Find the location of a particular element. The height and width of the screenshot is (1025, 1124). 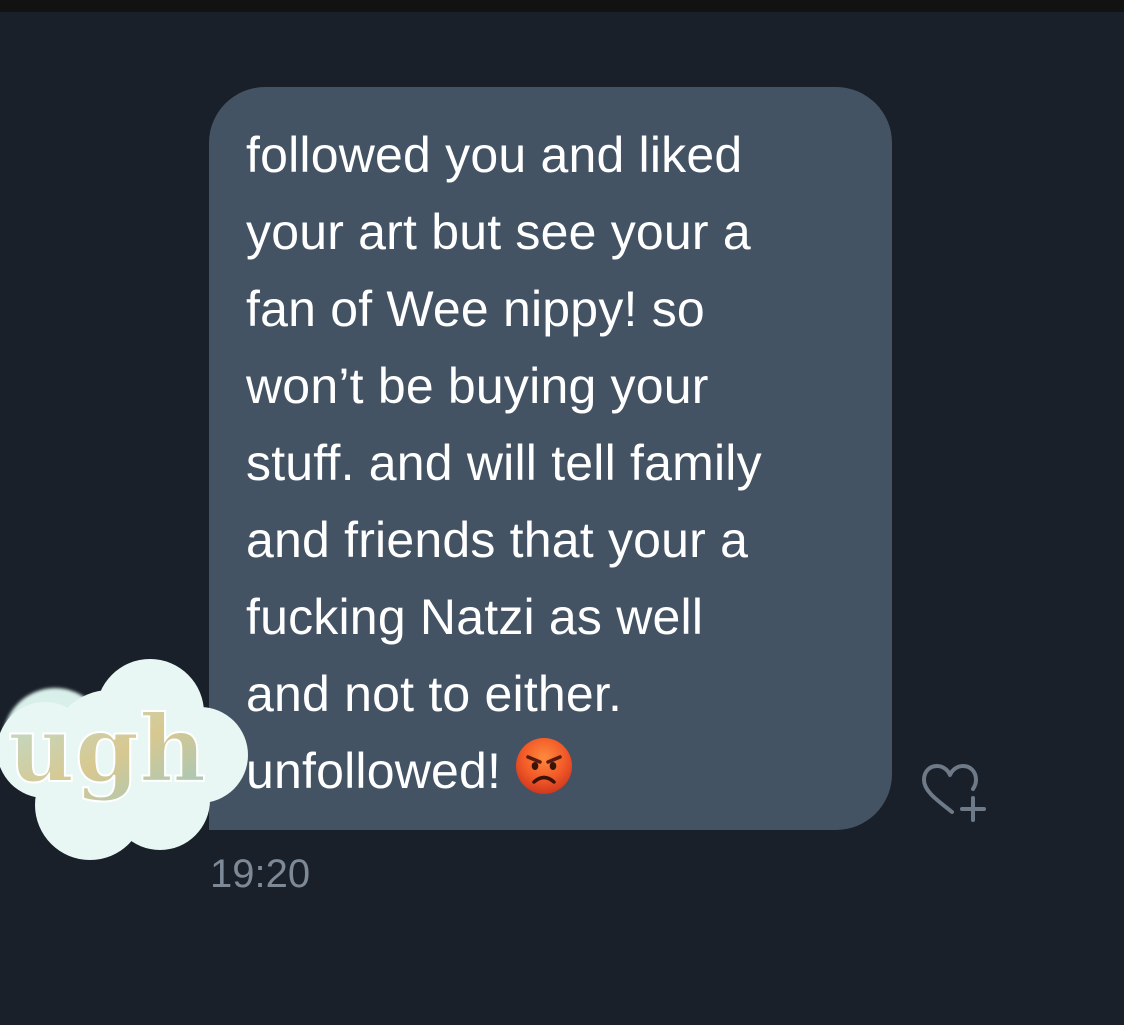

add-reaction-button is located at coordinates (954, 796).